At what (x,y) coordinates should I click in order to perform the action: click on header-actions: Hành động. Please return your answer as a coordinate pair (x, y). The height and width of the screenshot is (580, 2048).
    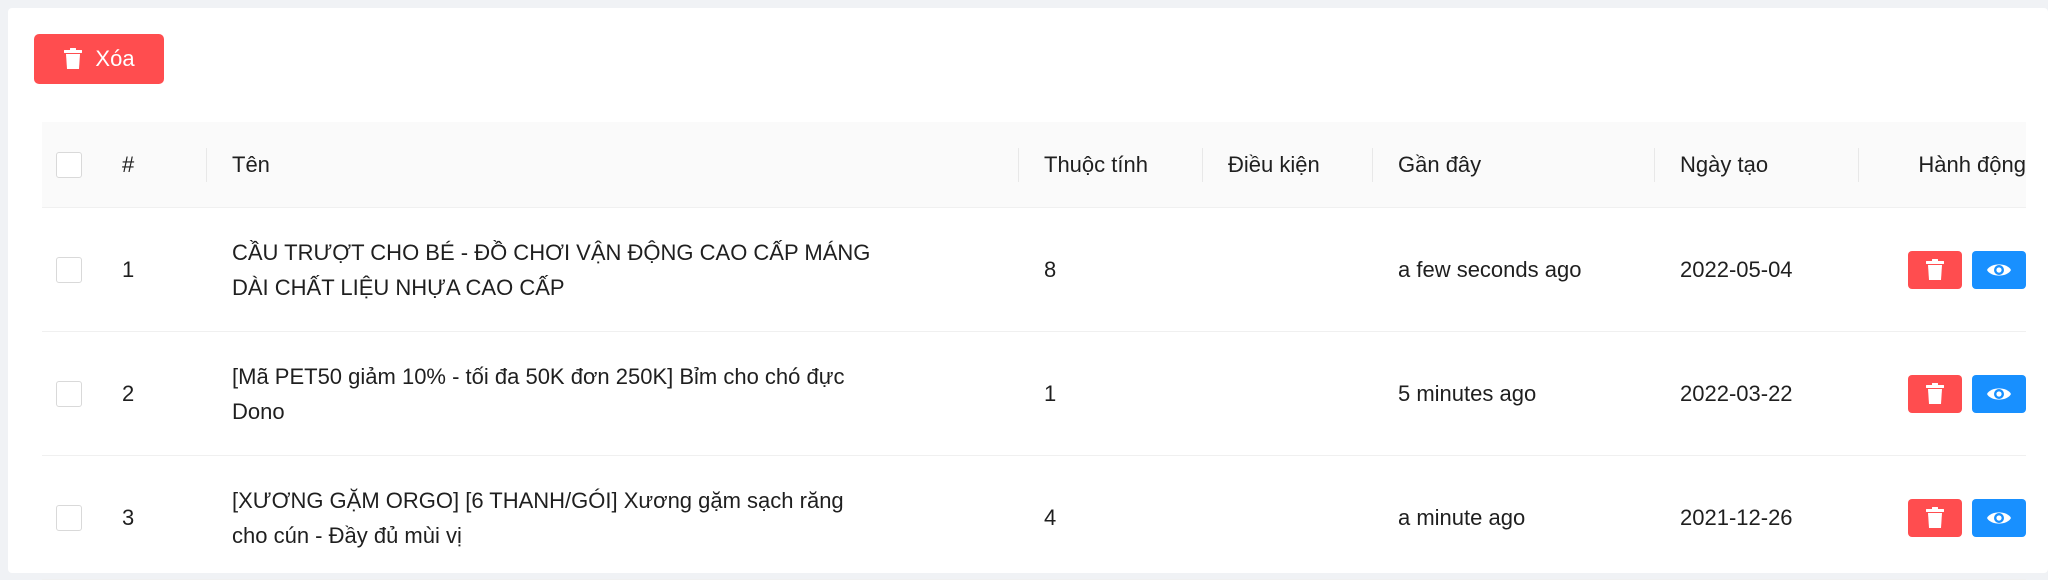
    Looking at the image, I should click on (1942, 164).